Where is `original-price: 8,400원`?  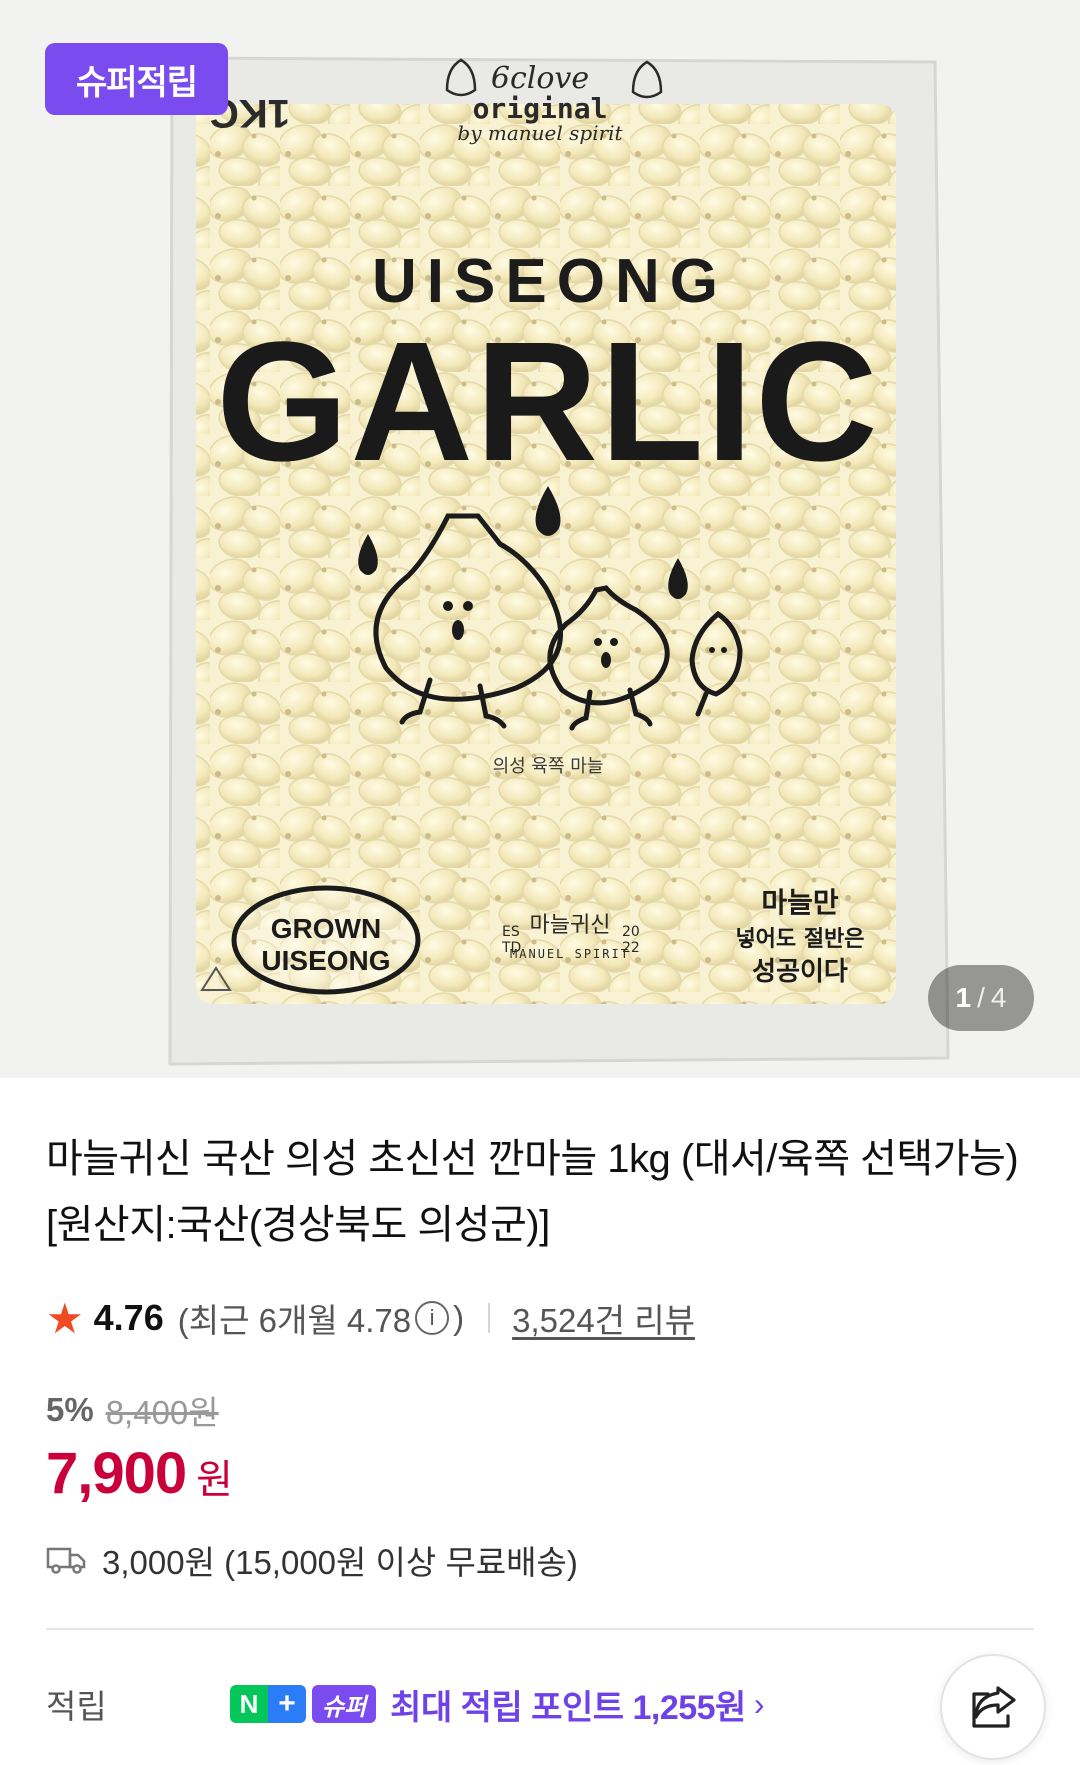 original-price: 8,400원 is located at coordinates (162, 1412).